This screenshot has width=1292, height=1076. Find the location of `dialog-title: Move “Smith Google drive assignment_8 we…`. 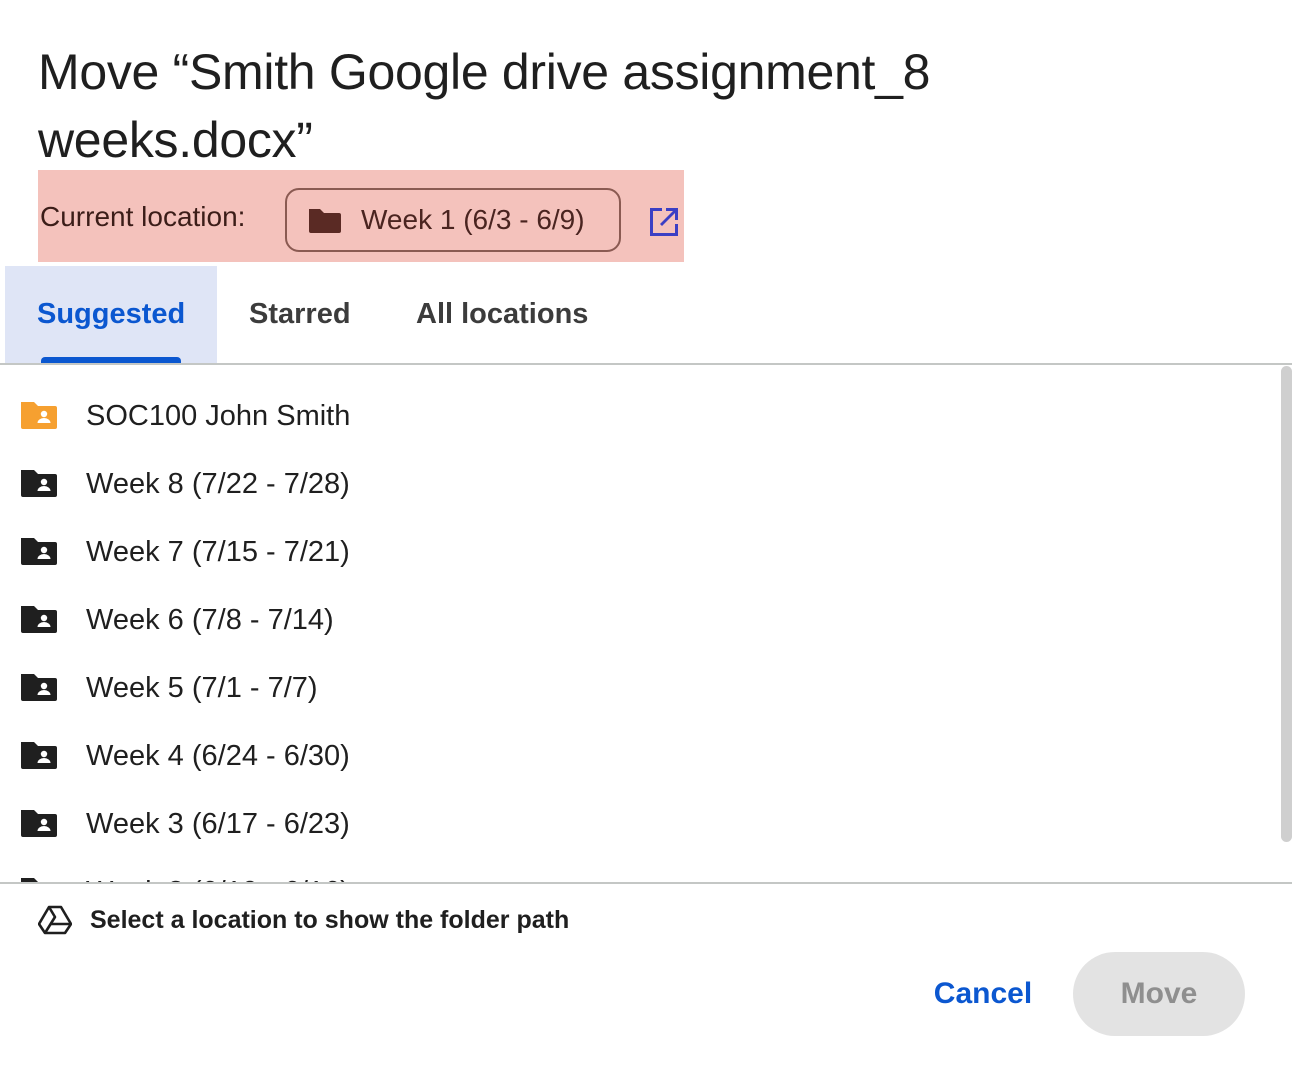

dialog-title: Move “Smith Google drive assignment_8 we… is located at coordinates (484, 106).